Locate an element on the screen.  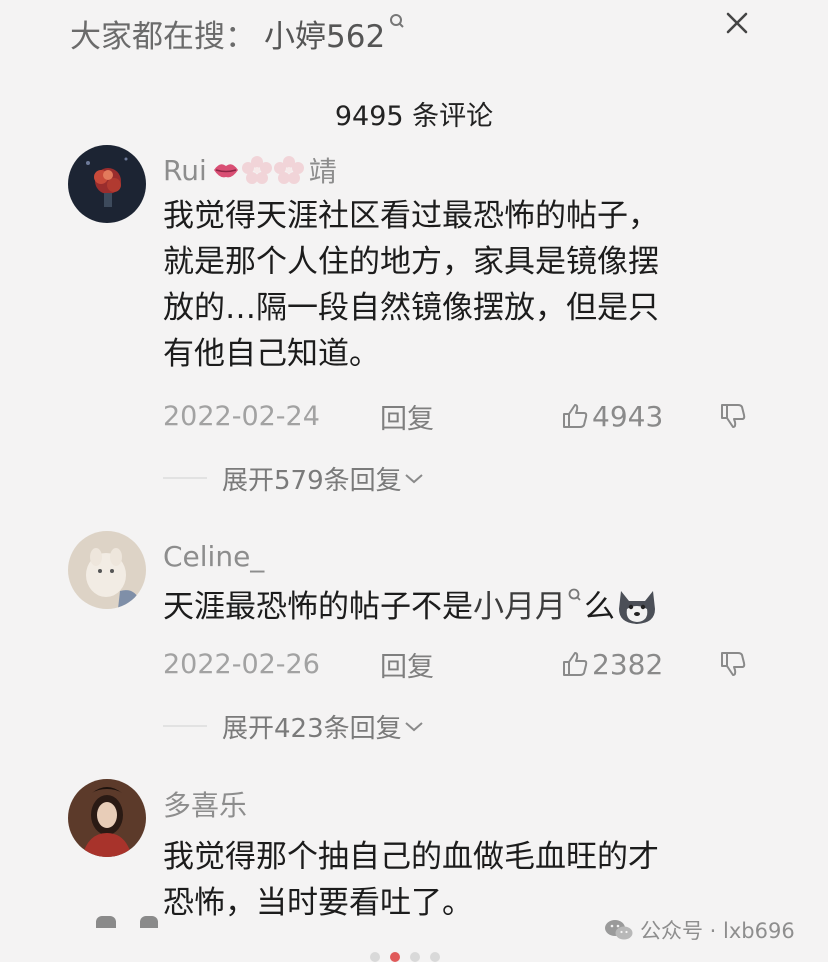
comment-author: 多喜乐 is located at coordinates (205, 804).